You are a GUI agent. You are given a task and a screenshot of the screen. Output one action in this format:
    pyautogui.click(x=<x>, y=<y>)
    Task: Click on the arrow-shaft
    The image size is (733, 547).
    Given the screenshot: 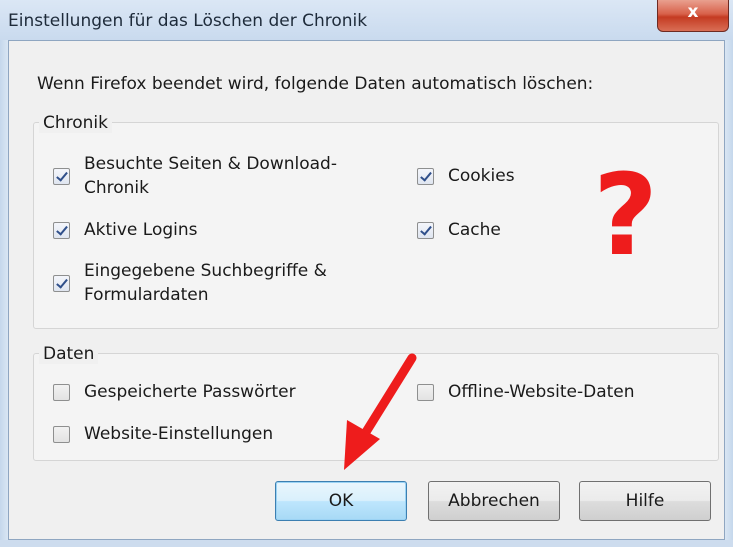 What is the action you would take?
    pyautogui.click(x=389, y=395)
    